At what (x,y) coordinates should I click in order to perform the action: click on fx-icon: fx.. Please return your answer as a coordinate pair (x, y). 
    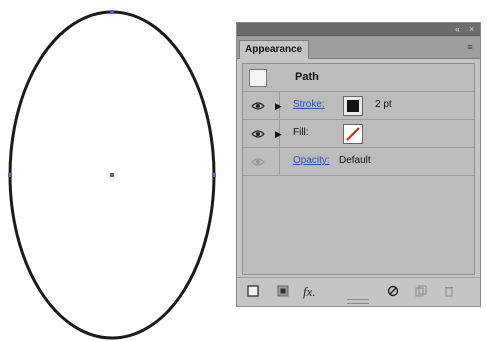
    Looking at the image, I should click on (309, 291).